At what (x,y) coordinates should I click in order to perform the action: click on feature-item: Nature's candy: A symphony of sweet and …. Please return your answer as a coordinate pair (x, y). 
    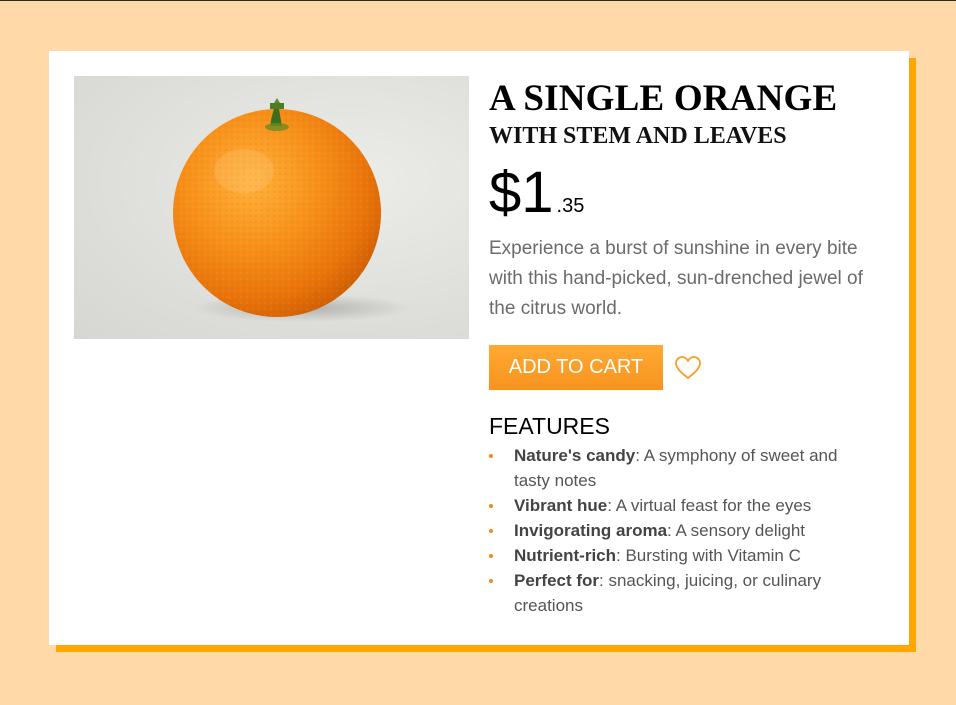
    Looking at the image, I should click on (679, 468).